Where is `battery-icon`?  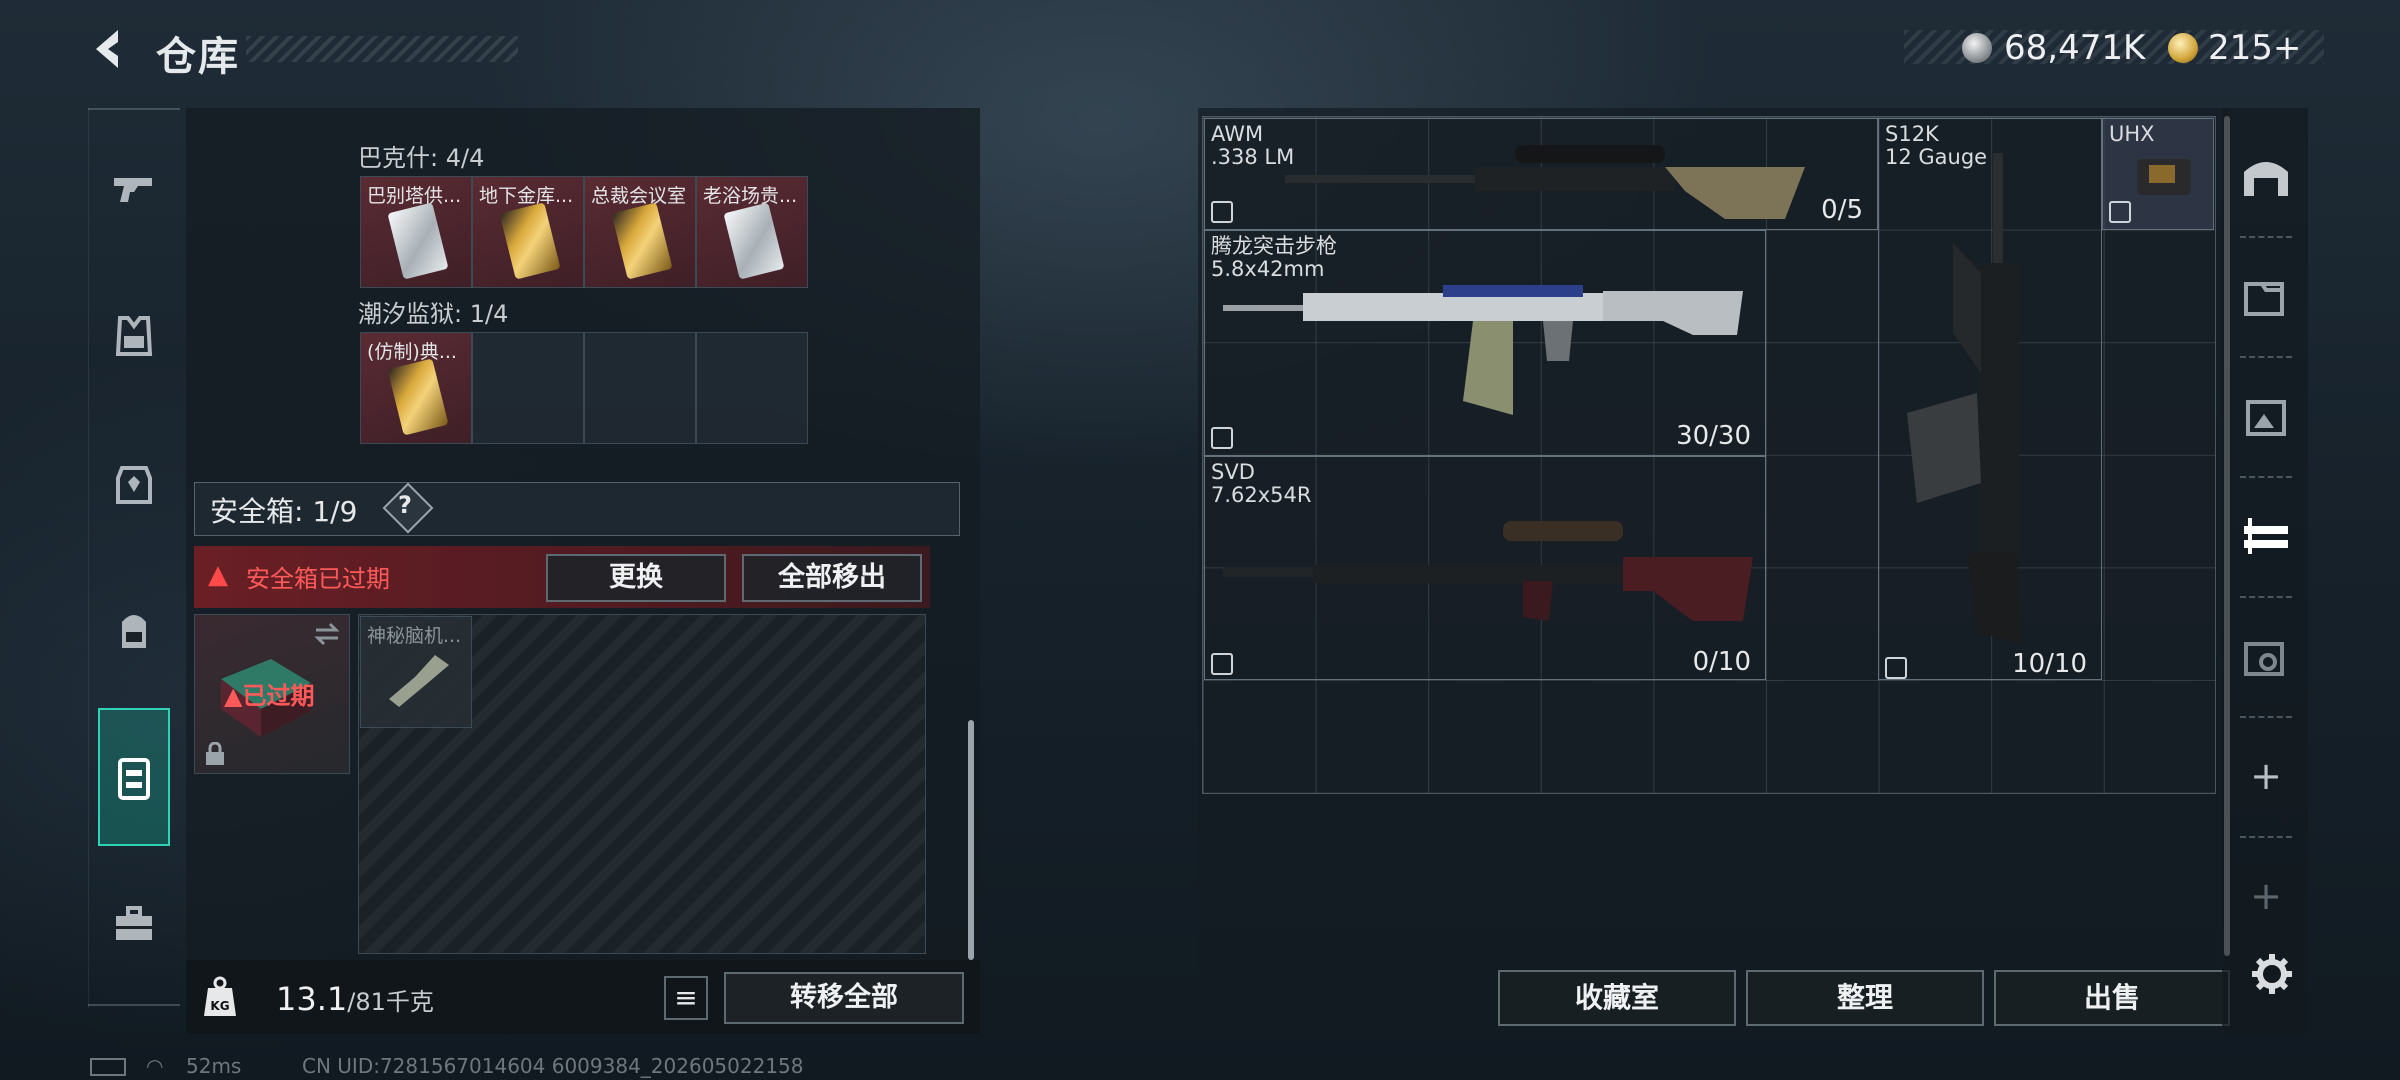
battery-icon is located at coordinates (108, 1067).